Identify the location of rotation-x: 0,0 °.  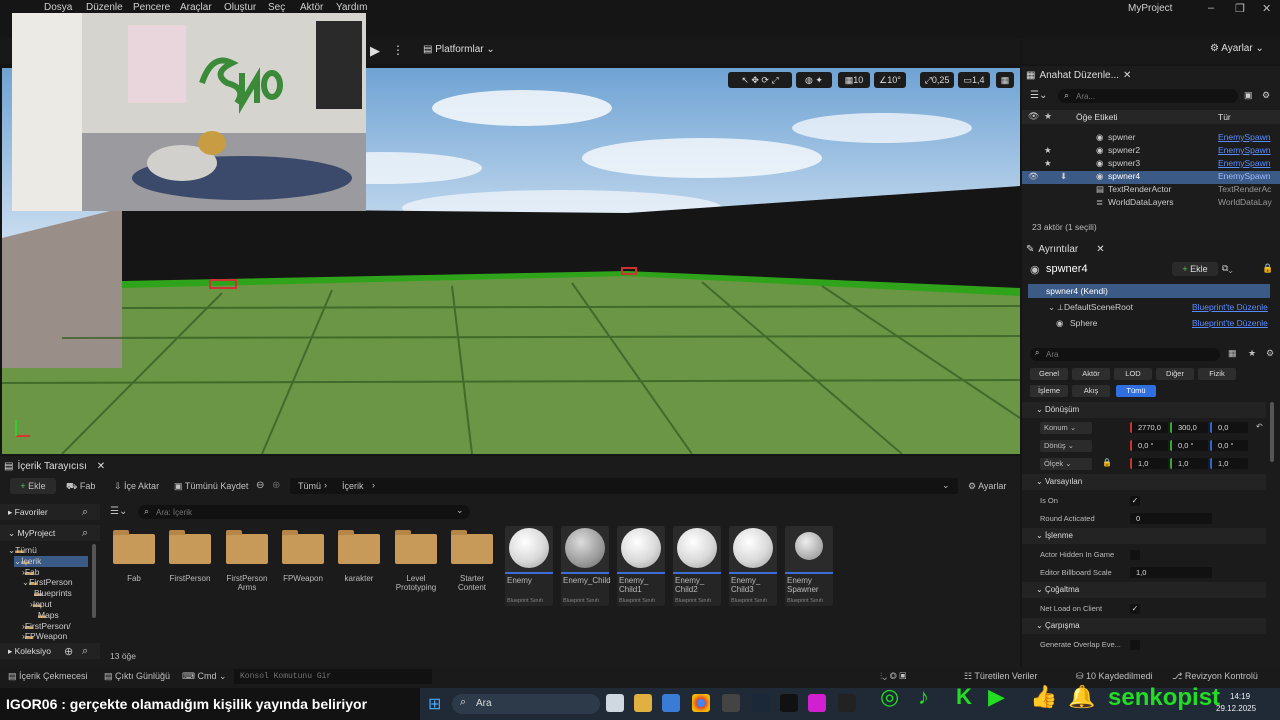
(1149, 445).